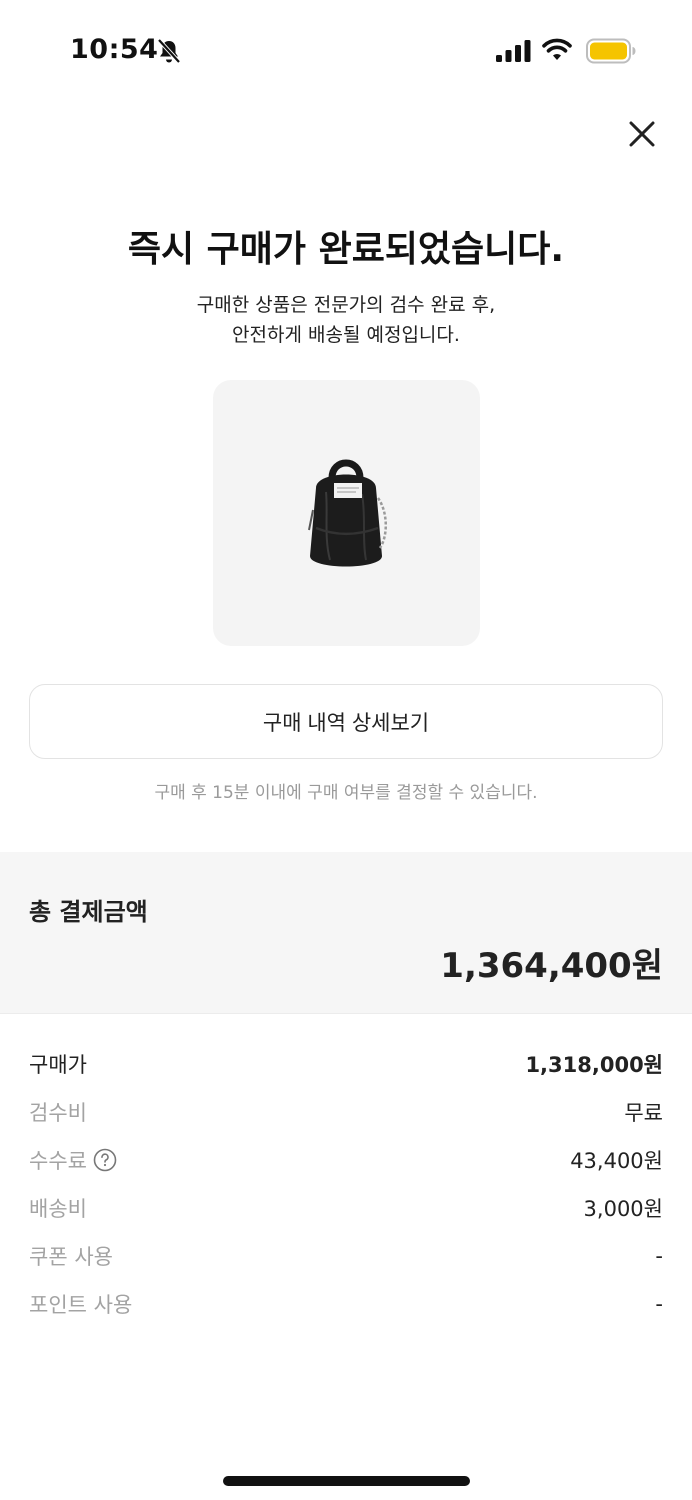 The image size is (692, 1500). I want to click on total-payment-amount: 1,364,400원, so click(551, 966).